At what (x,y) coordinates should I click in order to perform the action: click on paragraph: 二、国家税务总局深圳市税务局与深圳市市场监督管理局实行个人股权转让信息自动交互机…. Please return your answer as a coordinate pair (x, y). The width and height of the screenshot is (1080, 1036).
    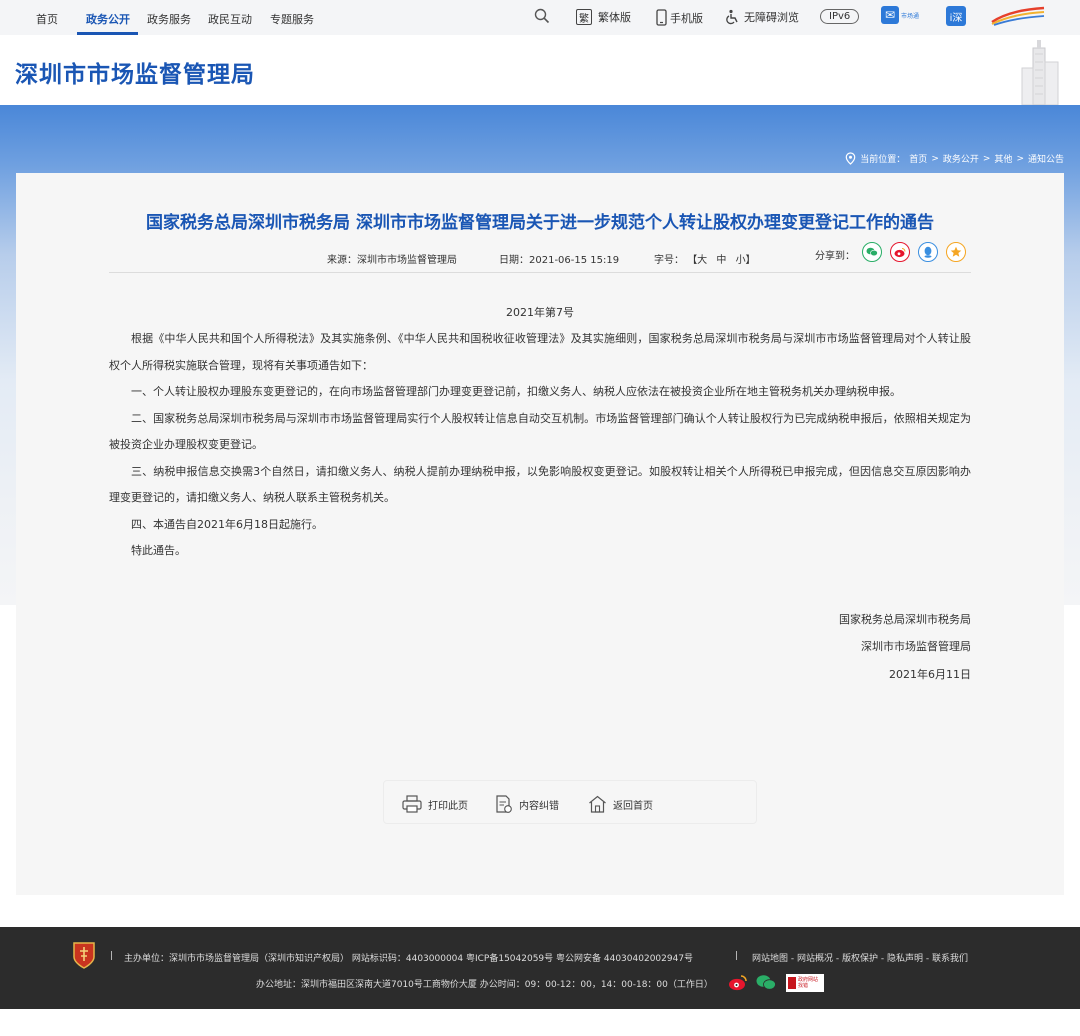
    Looking at the image, I should click on (540, 431).